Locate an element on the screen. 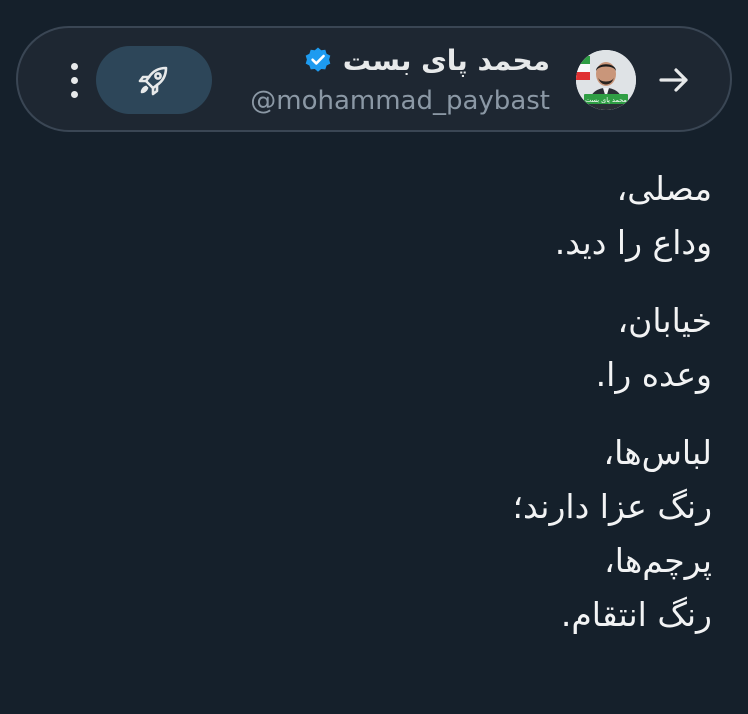 This screenshot has width=748, height=714. back-button is located at coordinates (674, 80).